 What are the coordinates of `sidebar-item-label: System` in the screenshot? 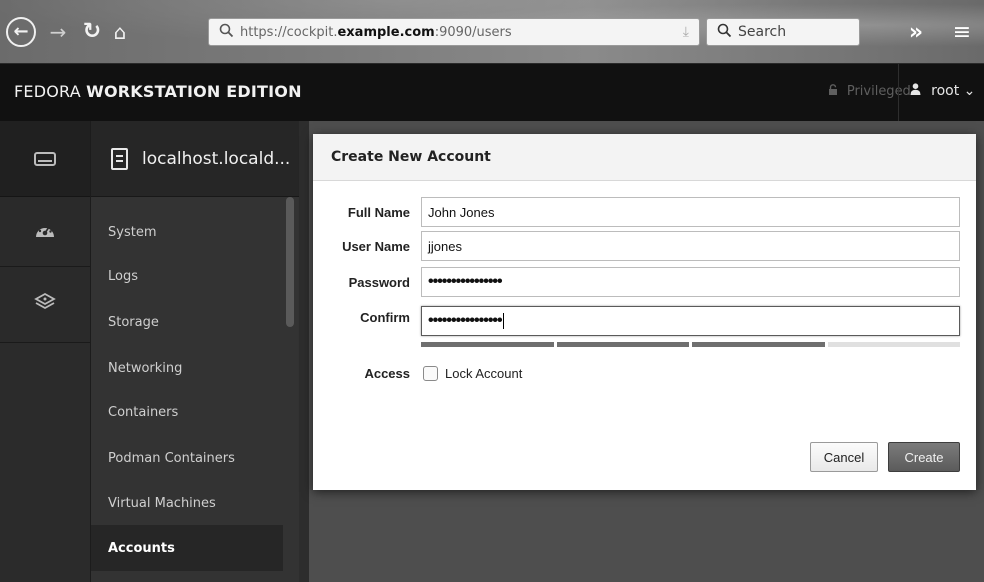 It's located at (132, 232).